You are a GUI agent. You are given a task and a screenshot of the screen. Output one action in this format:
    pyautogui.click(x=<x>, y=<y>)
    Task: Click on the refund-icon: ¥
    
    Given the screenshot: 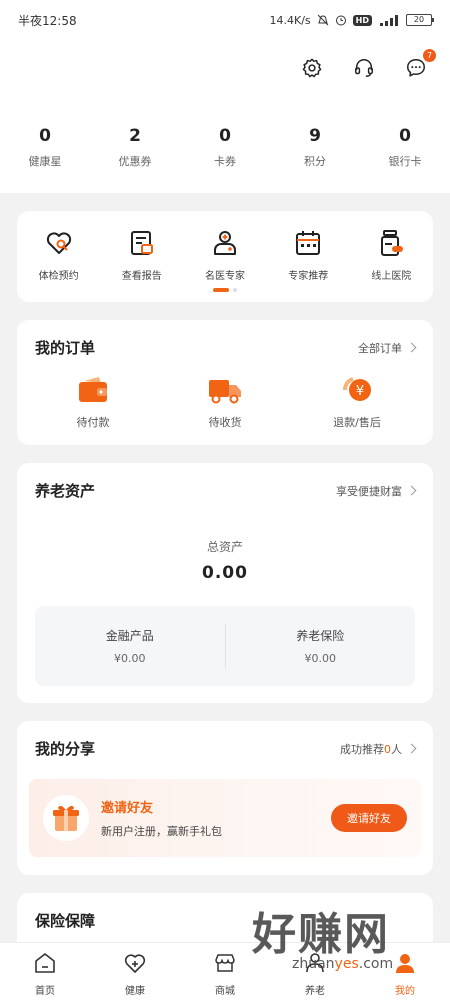 What is the action you would take?
    pyautogui.click(x=357, y=389)
    